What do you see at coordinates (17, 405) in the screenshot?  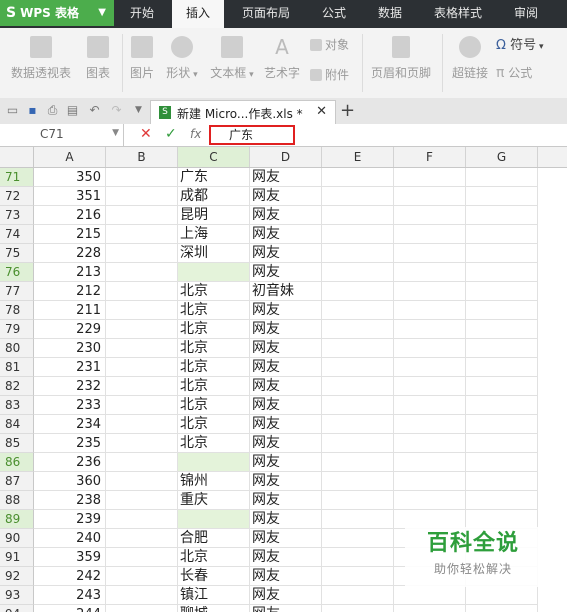 I see `row-header: 83` at bounding box center [17, 405].